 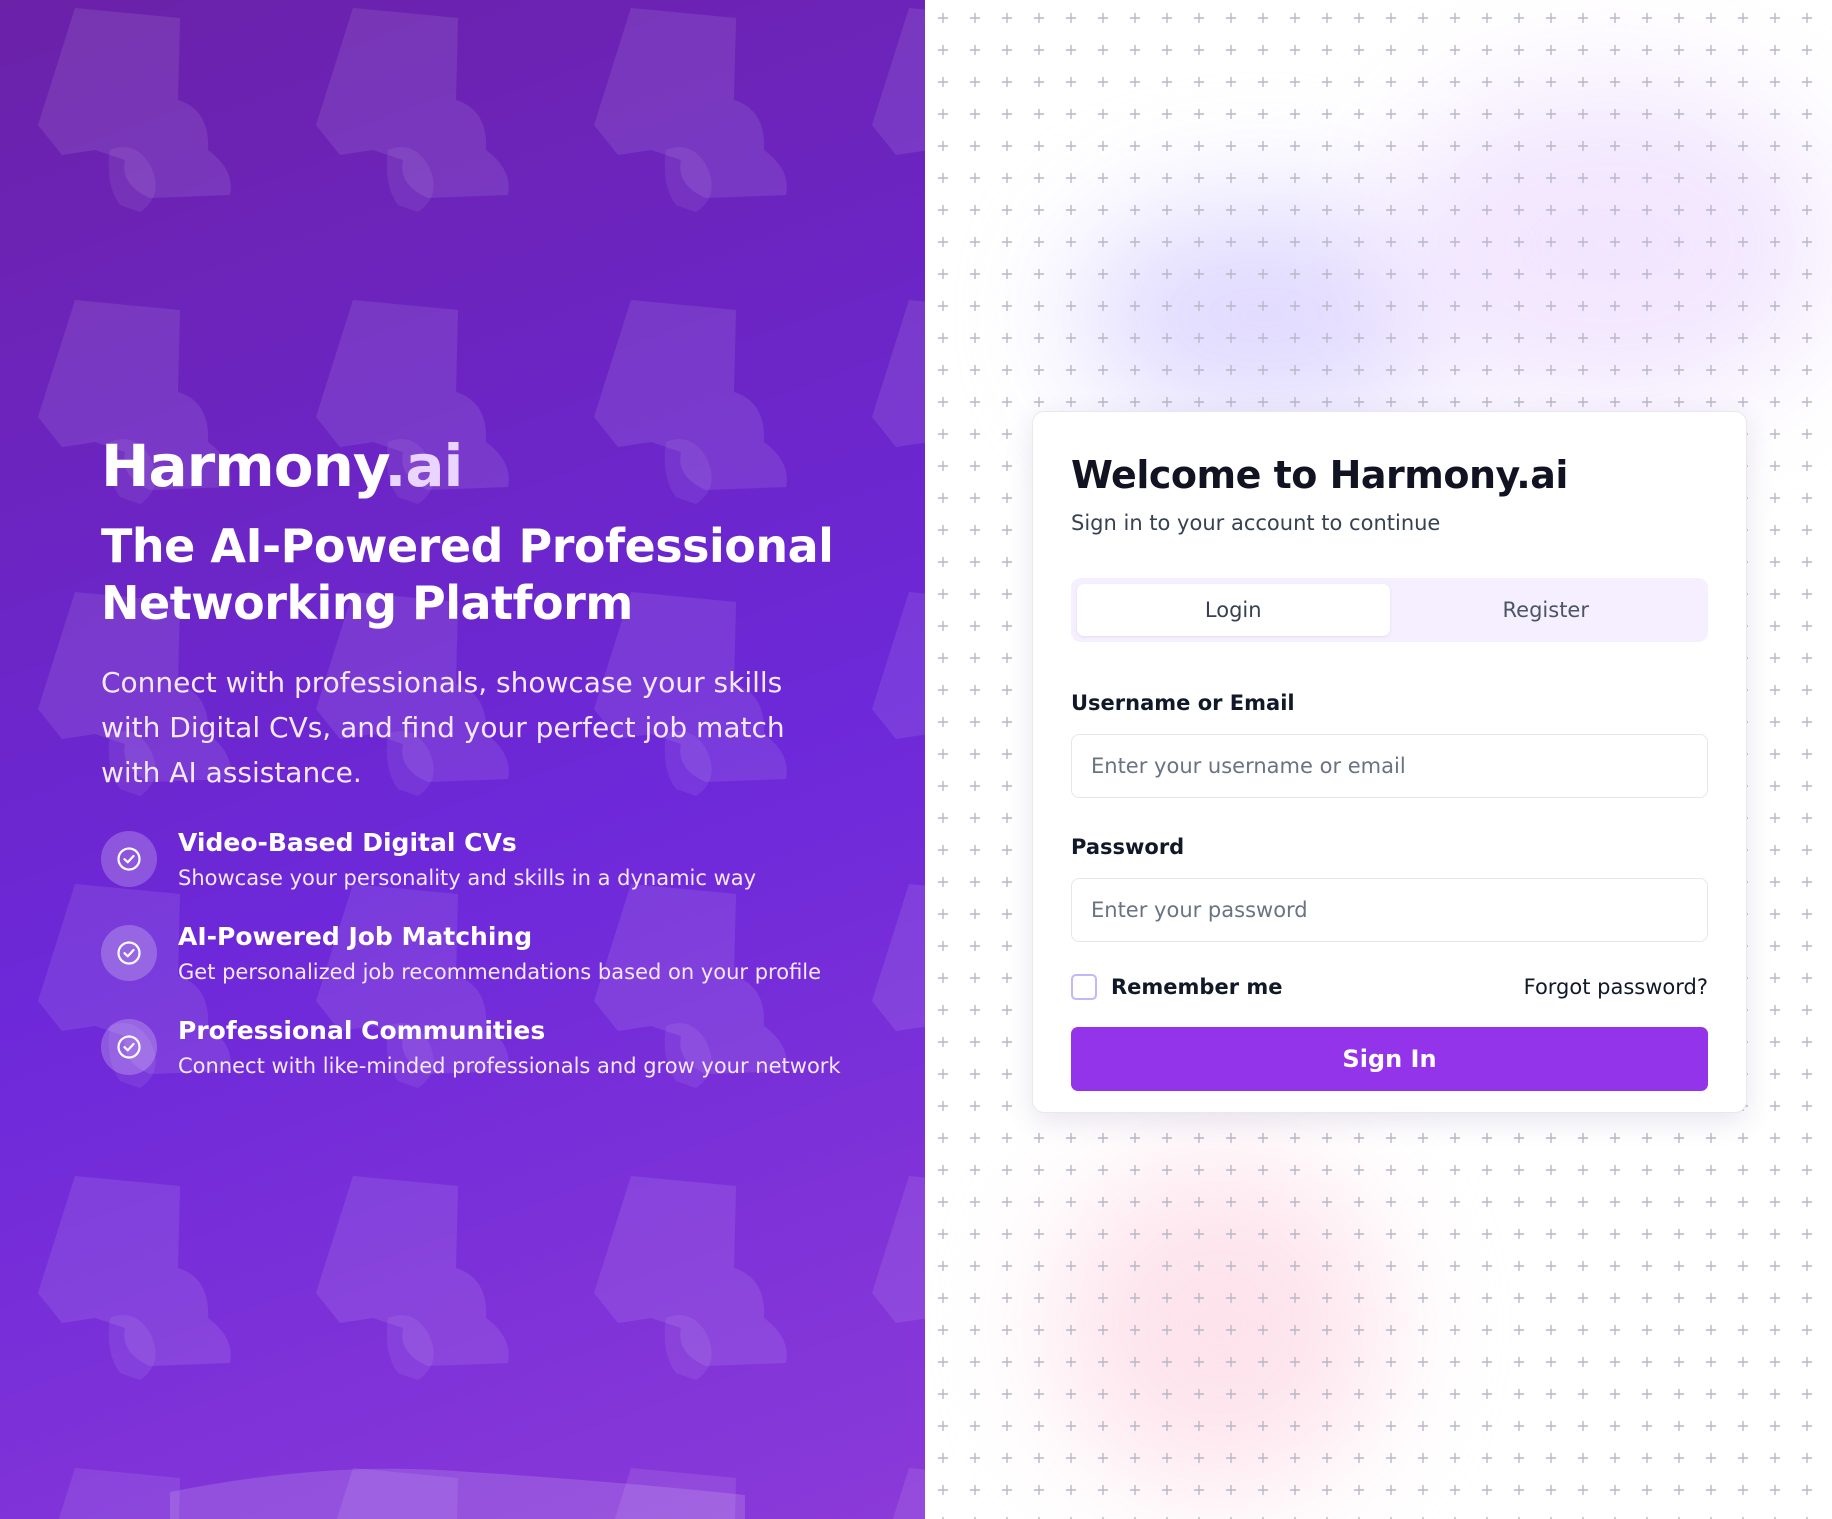 What do you see at coordinates (467, 546) in the screenshot?
I see `hero-tagline-line-1: The AI-Powered Professional` at bounding box center [467, 546].